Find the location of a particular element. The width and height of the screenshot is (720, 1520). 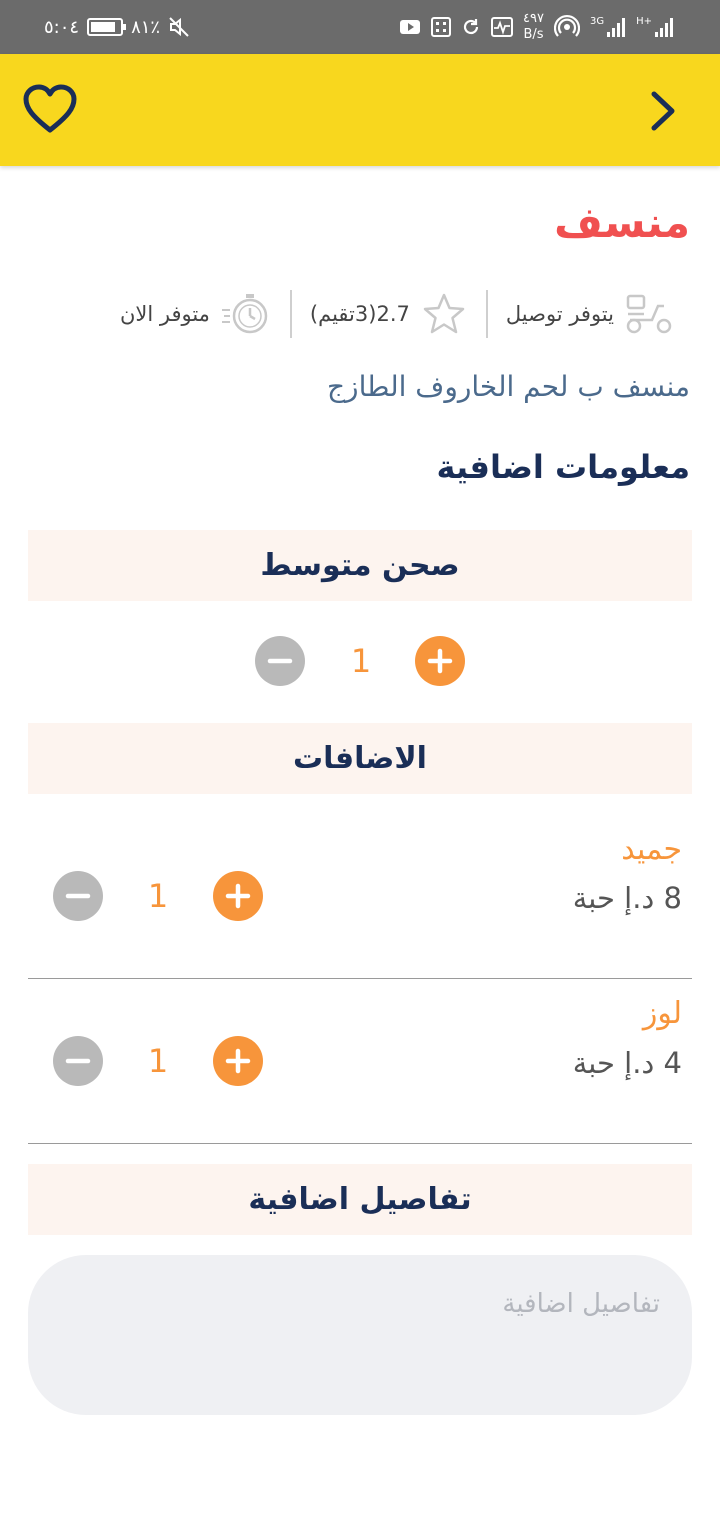

size-quantity: 1 is located at coordinates (361, 661).